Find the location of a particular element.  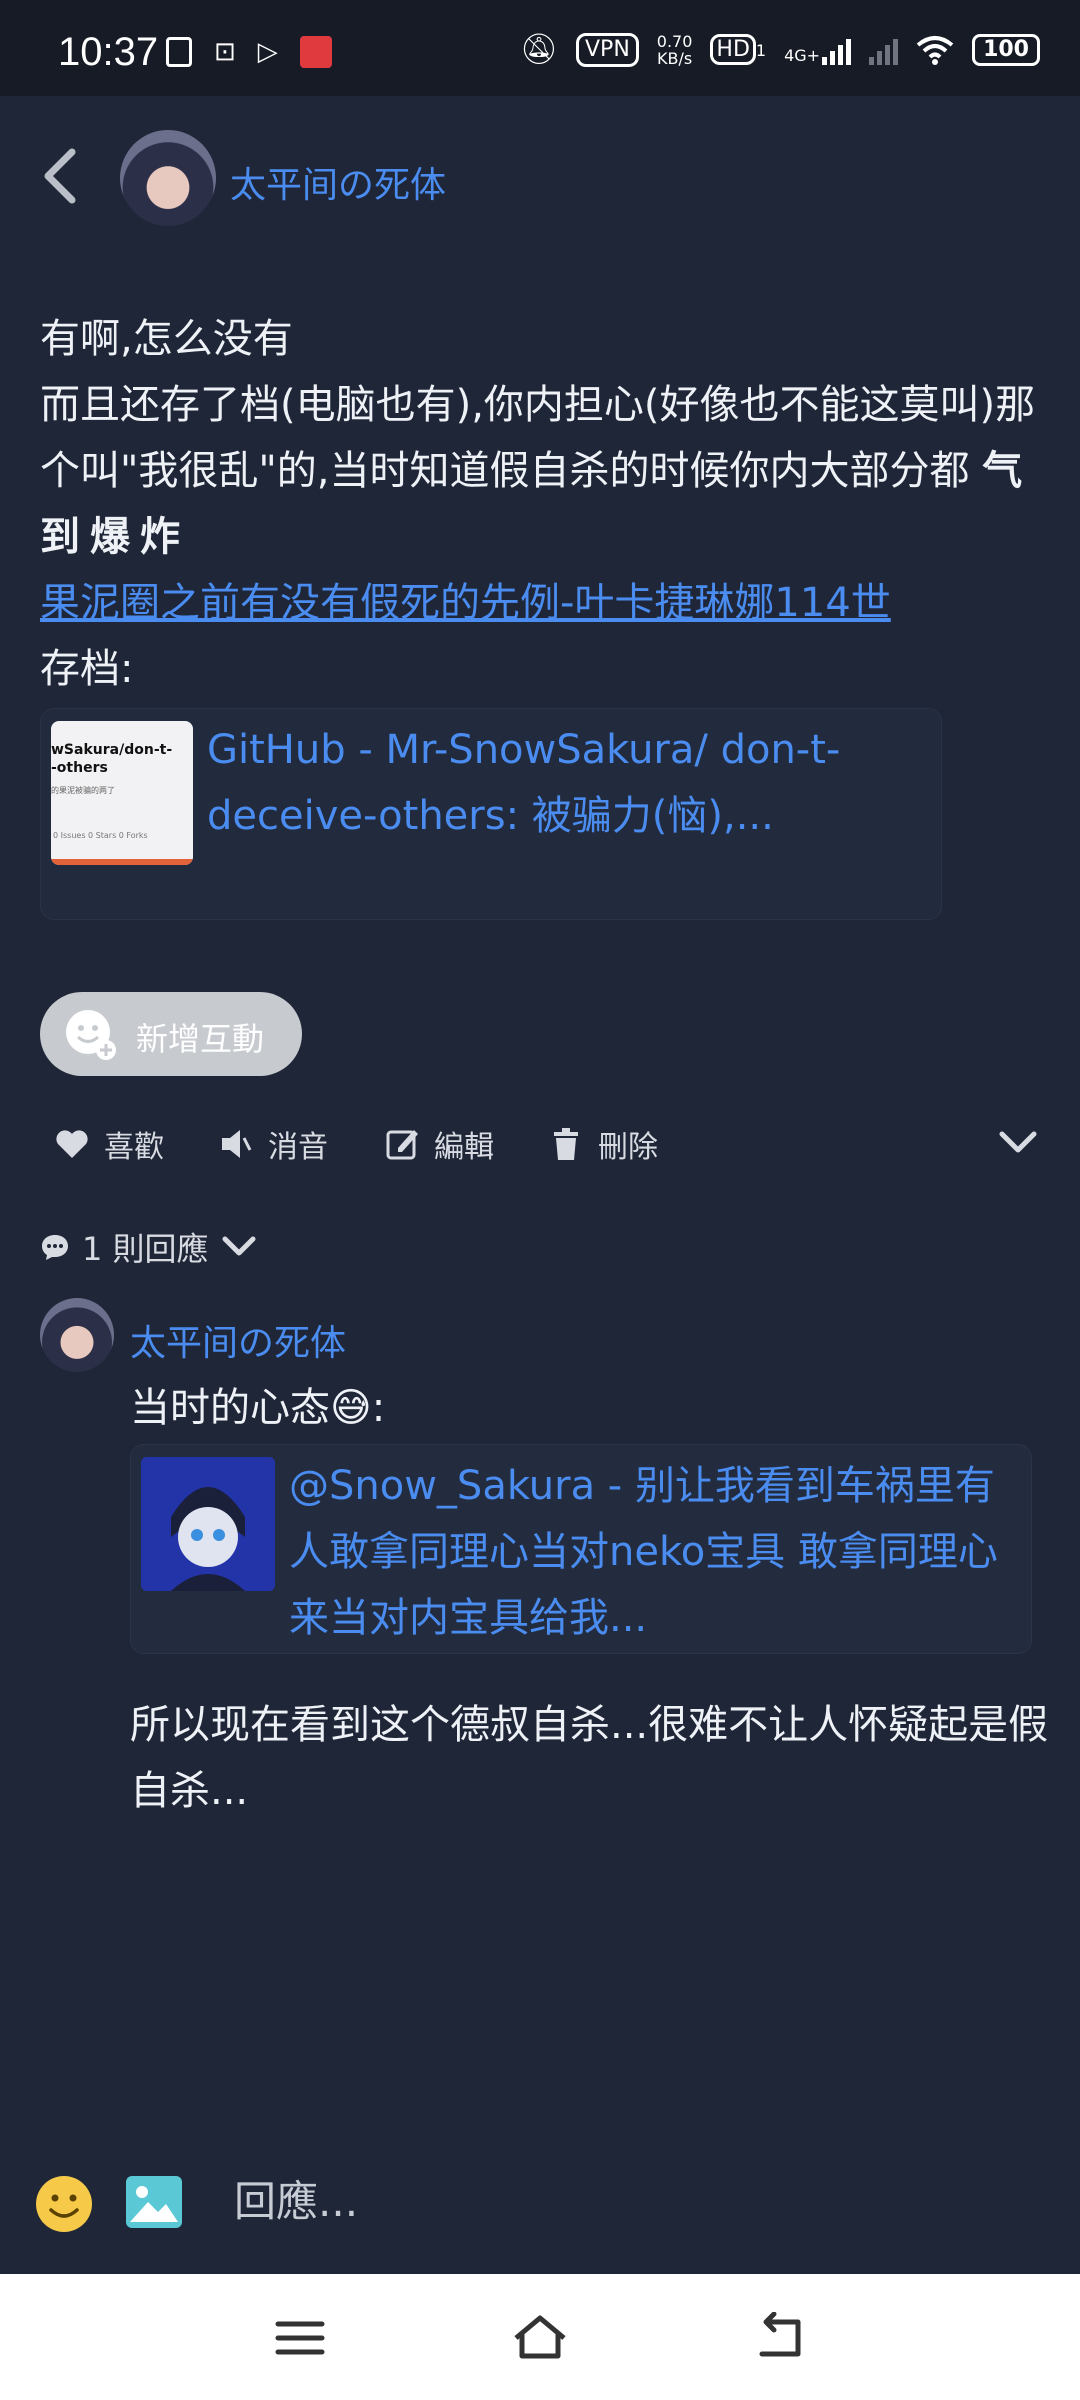

mute-bell-icon: 🔕︎ is located at coordinates (538, 49).